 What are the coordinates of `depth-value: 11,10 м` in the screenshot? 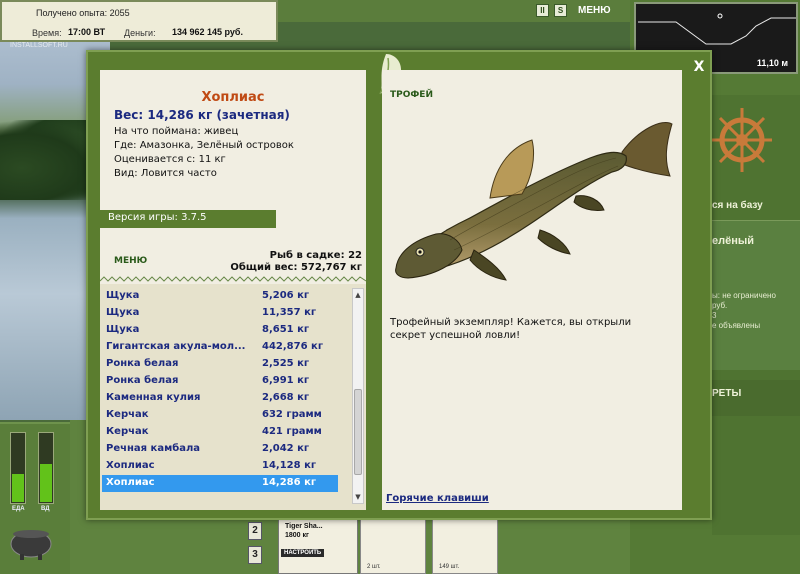 It's located at (772, 63).